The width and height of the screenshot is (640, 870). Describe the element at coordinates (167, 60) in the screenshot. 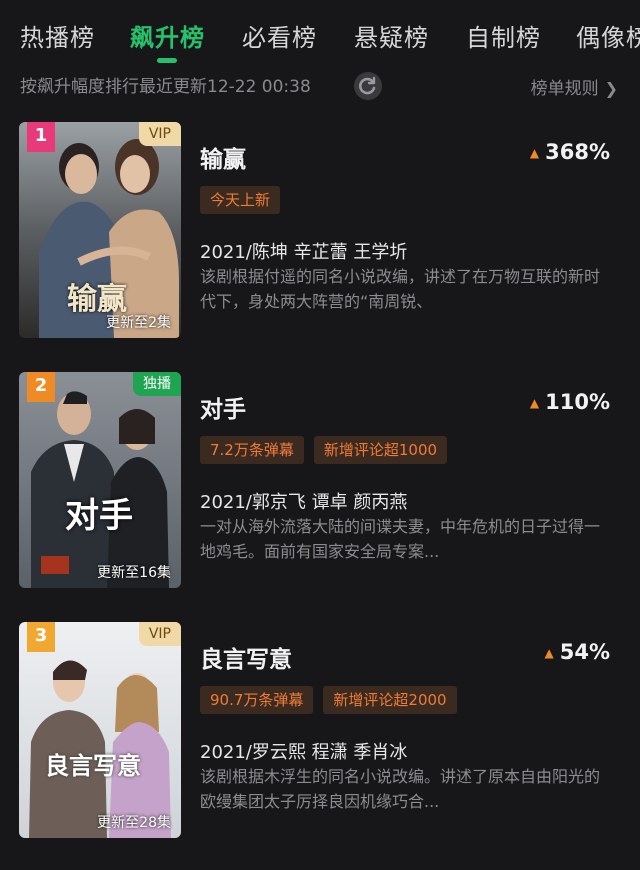

I see `active-tab-indicator` at that location.